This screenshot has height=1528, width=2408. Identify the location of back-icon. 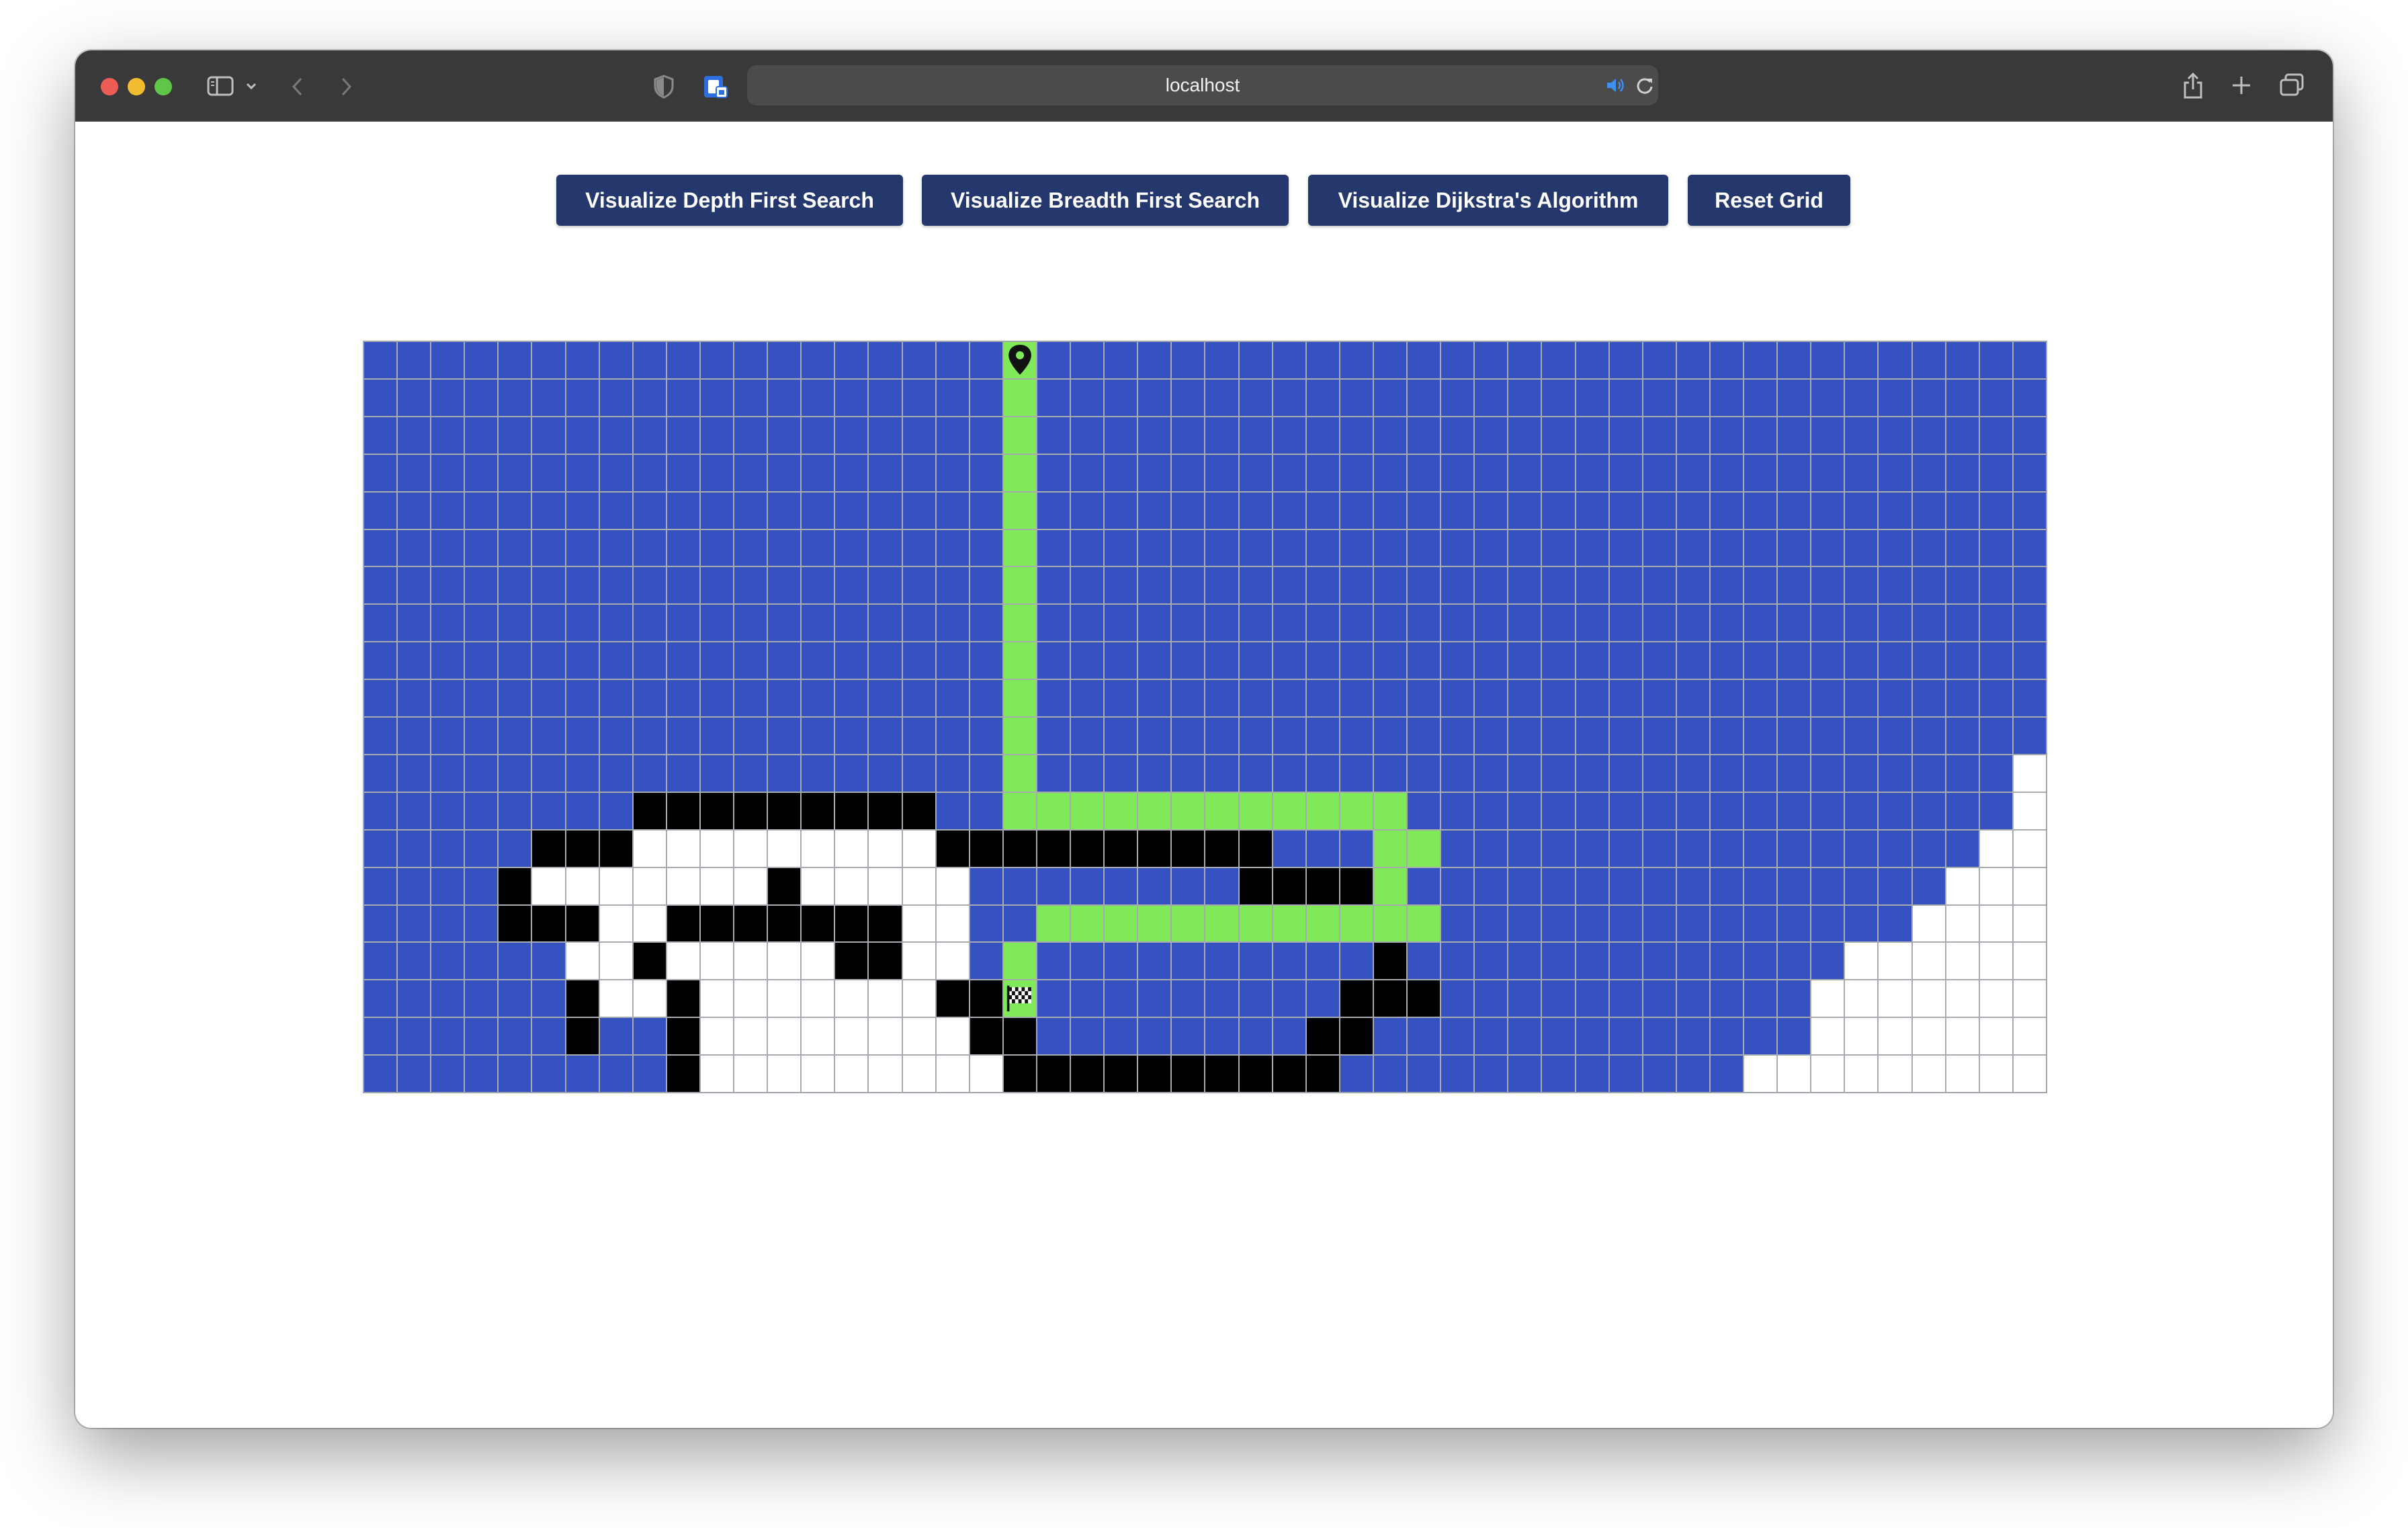
(297, 86).